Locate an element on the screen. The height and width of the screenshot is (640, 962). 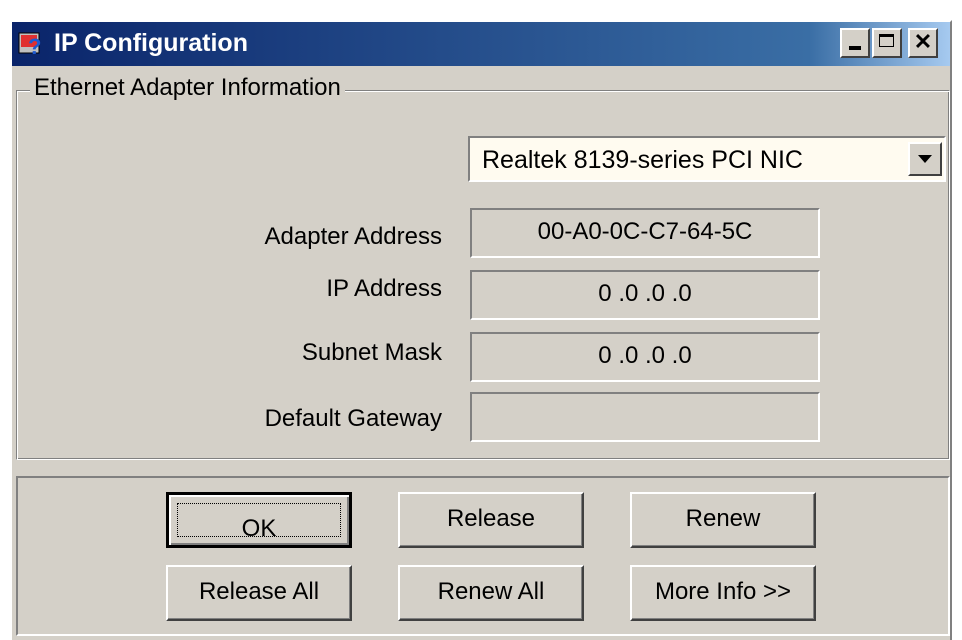
adapter-address-label: Adapter Address is located at coordinates (353, 236).